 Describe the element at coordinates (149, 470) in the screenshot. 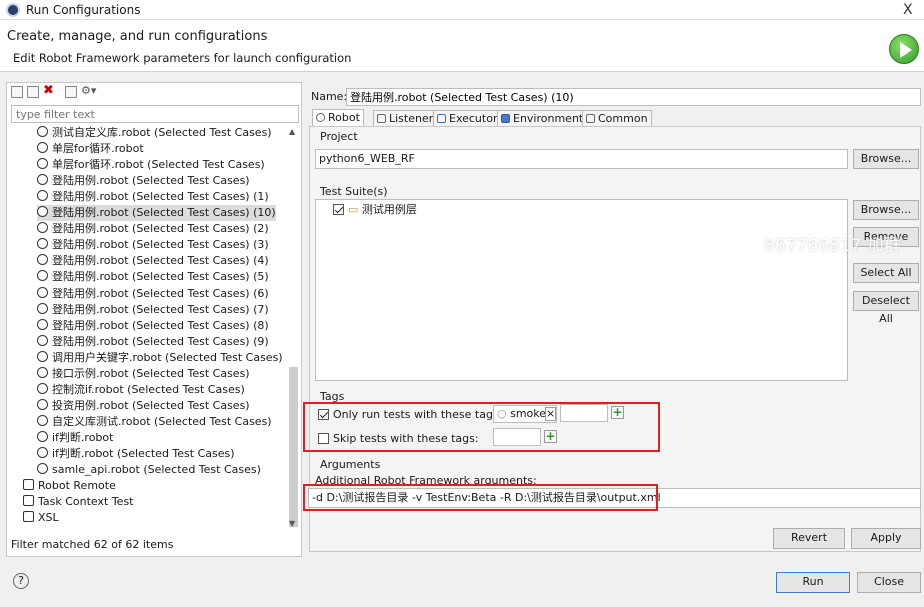

I see `config-item: samle_api.robot (Selected Test Cases)` at that location.